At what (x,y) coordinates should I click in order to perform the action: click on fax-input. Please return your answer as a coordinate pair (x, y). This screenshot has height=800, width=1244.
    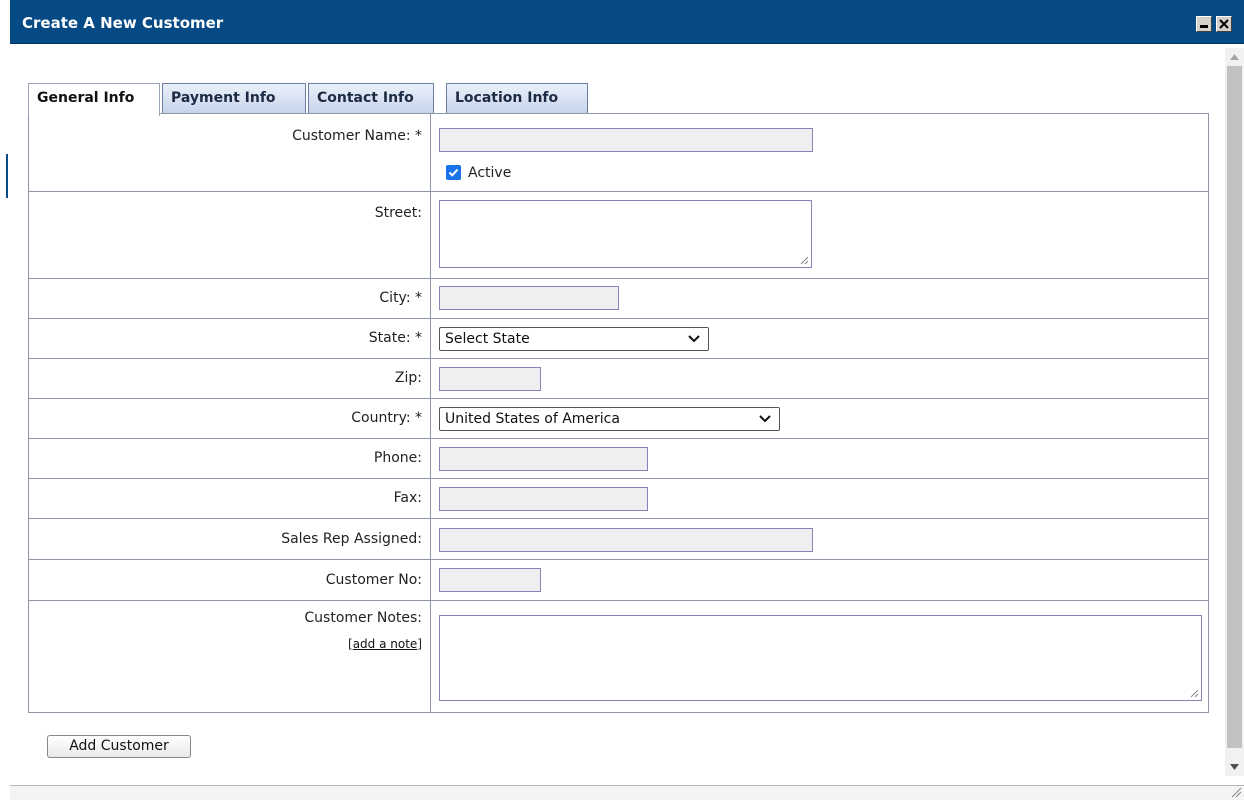
    Looking at the image, I should click on (543, 499).